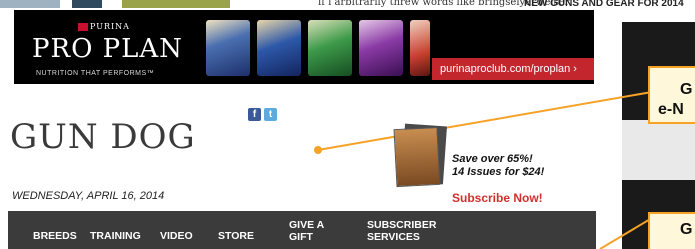 The height and width of the screenshot is (249, 695). I want to click on nav-item-store: STORE, so click(236, 236).